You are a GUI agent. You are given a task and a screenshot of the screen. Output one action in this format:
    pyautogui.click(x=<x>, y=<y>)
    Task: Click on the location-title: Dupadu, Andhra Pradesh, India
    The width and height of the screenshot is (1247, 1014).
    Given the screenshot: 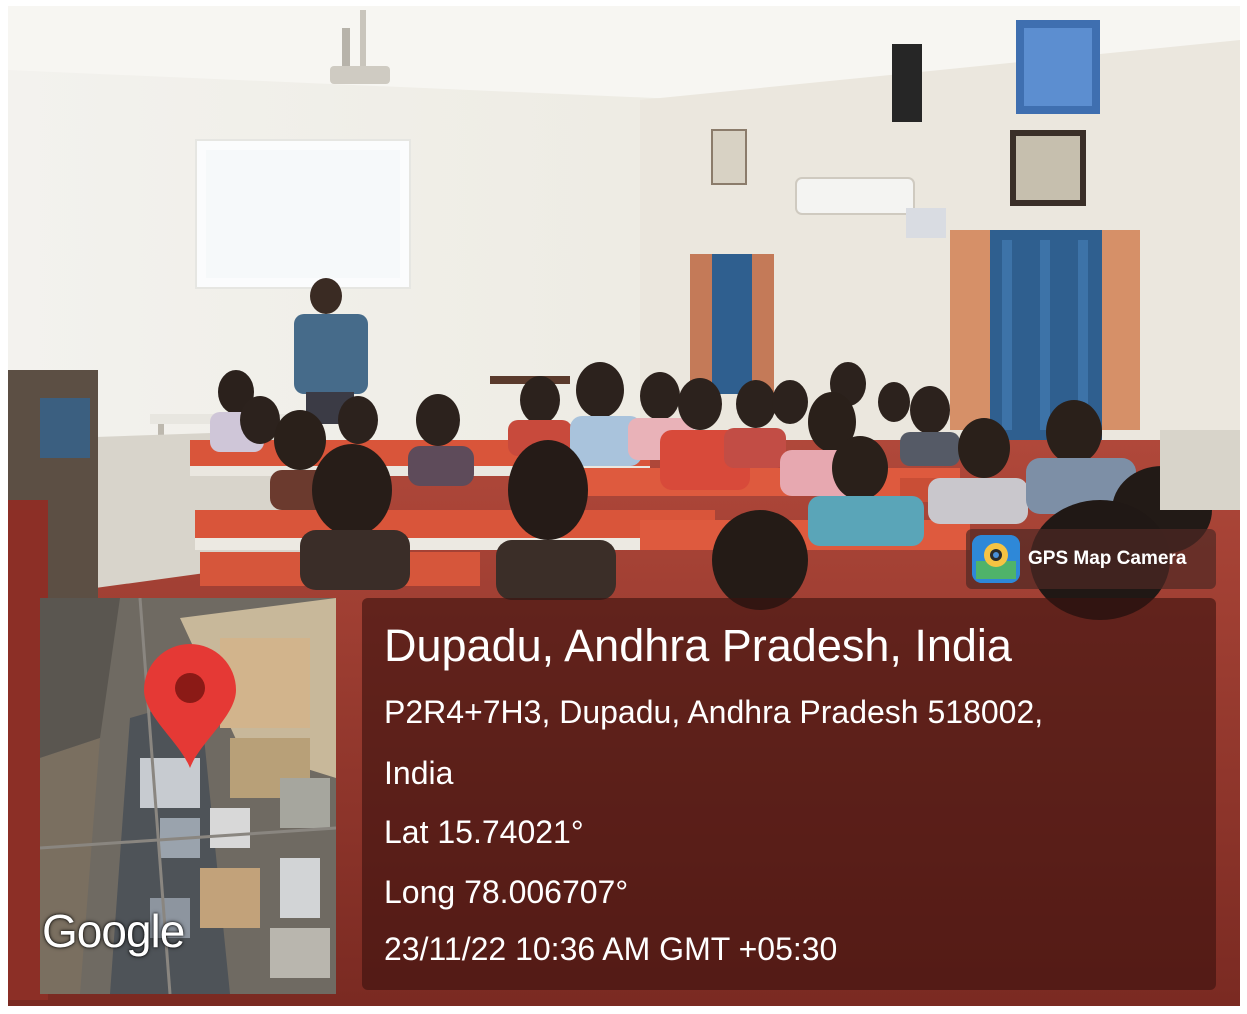 What is the action you would take?
    pyautogui.click(x=698, y=645)
    